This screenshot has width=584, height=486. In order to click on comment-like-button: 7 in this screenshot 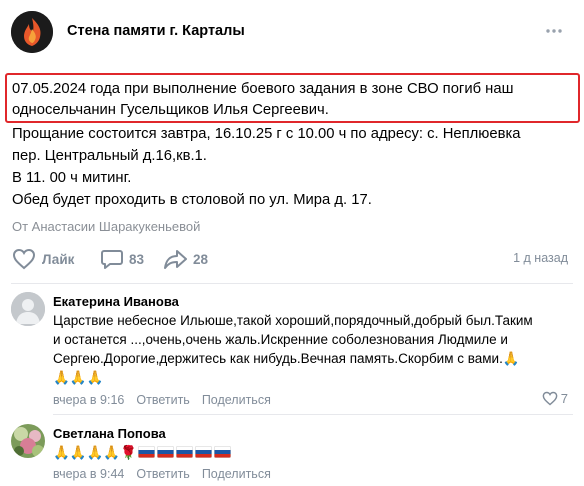, I will do `click(555, 398)`.